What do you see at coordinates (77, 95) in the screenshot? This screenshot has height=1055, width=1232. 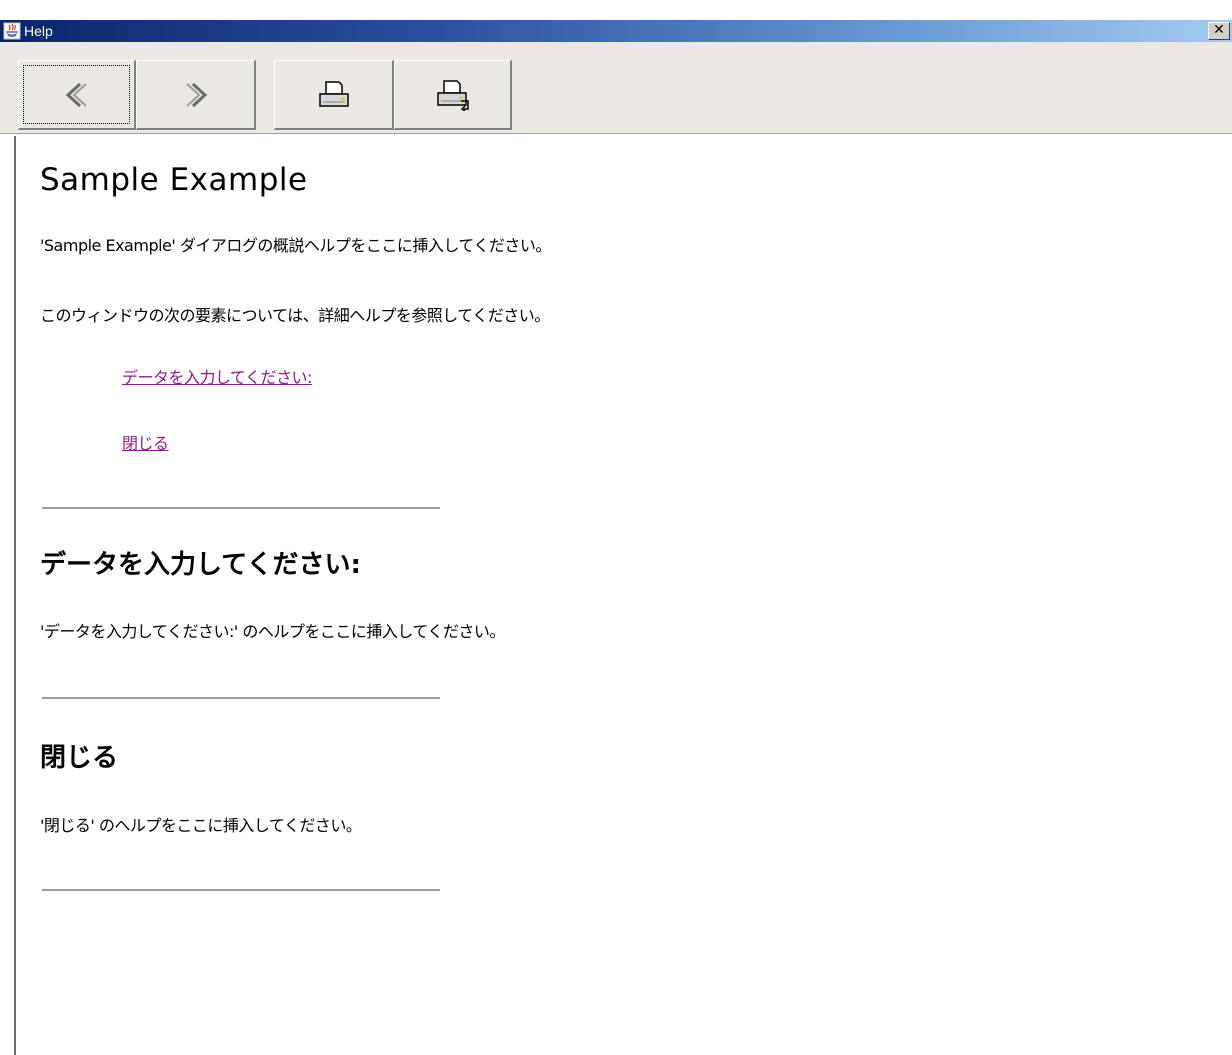 I see `back-button` at bounding box center [77, 95].